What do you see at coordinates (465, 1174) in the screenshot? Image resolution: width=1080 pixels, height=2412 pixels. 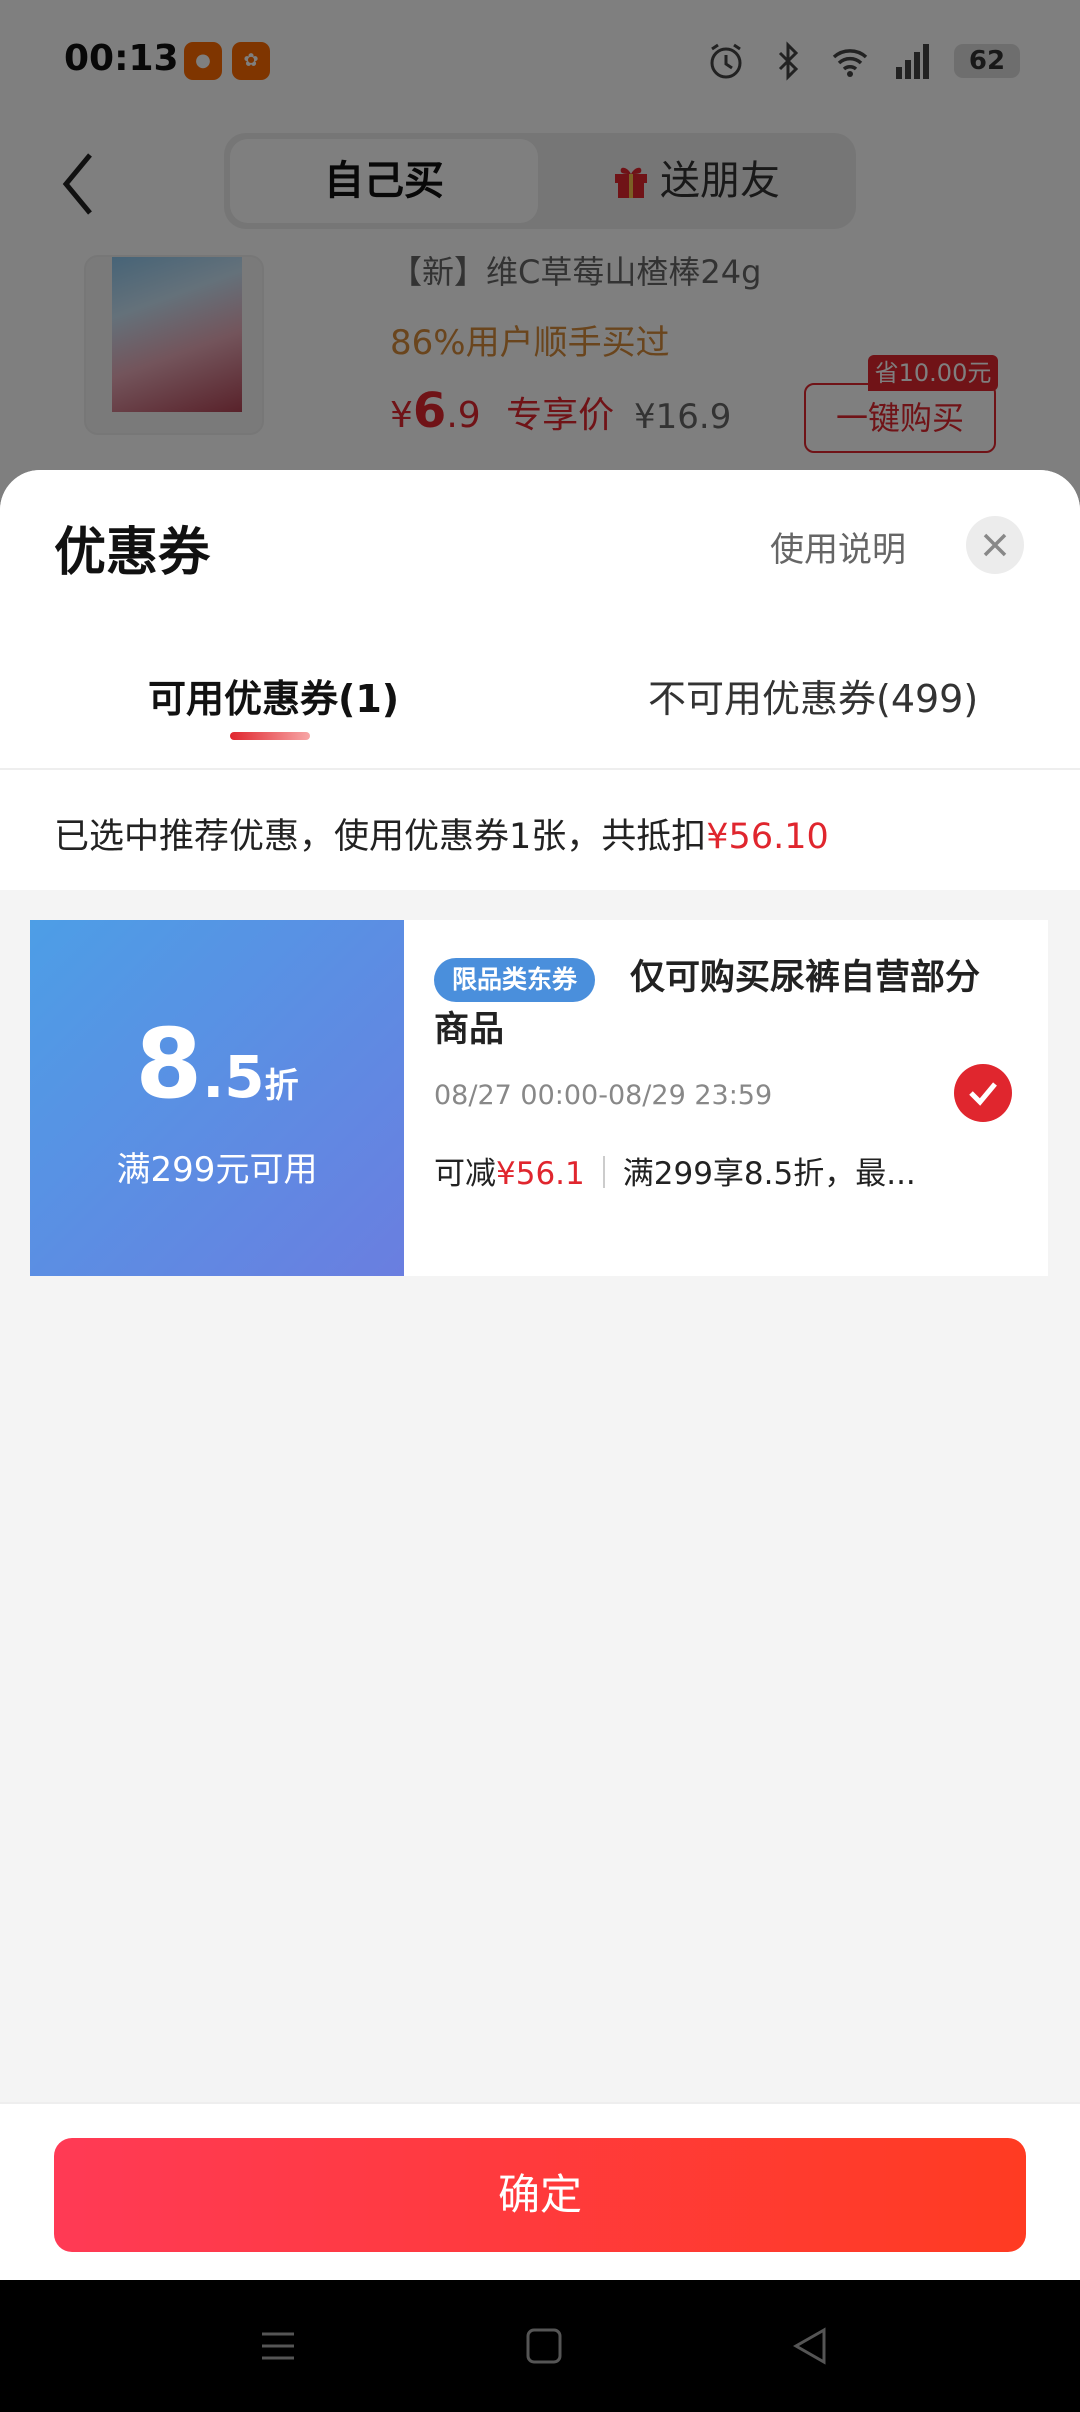 I see `coupon-reduce-label: 可减` at bounding box center [465, 1174].